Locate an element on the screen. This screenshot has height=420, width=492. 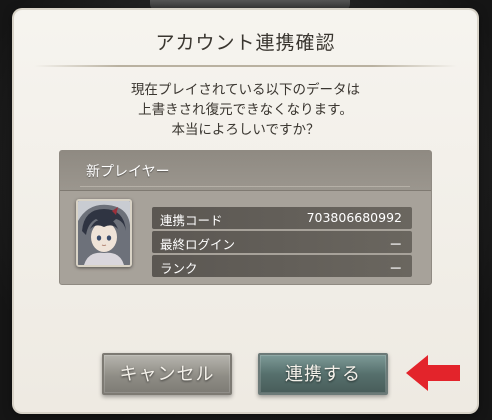
info-row-last-login: 最終ログイン ー is located at coordinates (282, 242).